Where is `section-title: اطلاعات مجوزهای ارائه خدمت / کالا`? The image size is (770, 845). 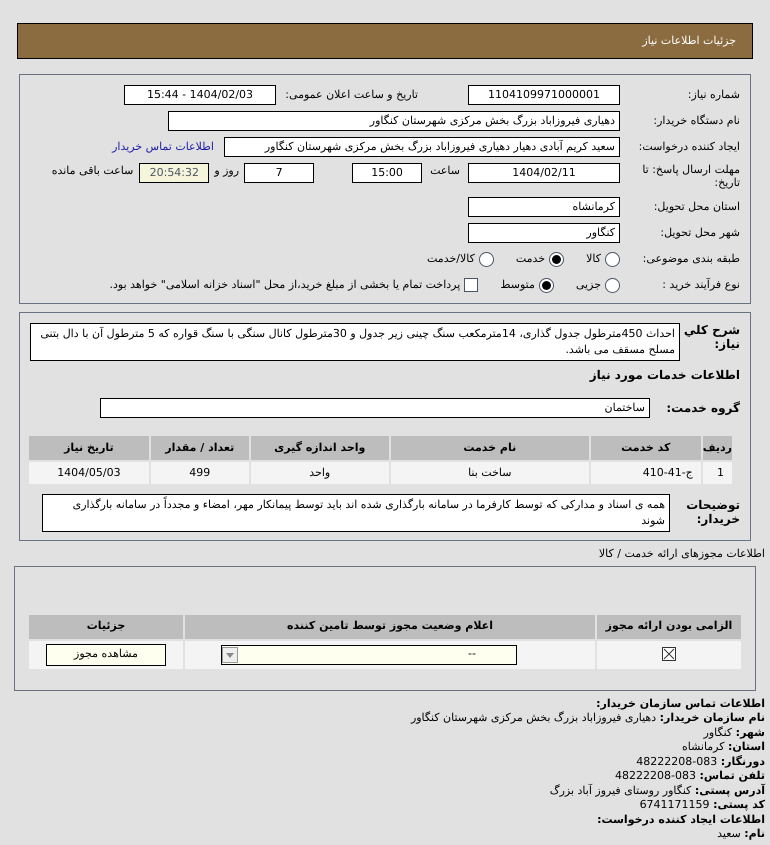 section-title: اطلاعات مجوزهای ارائه خدمت / کالا is located at coordinates (681, 554).